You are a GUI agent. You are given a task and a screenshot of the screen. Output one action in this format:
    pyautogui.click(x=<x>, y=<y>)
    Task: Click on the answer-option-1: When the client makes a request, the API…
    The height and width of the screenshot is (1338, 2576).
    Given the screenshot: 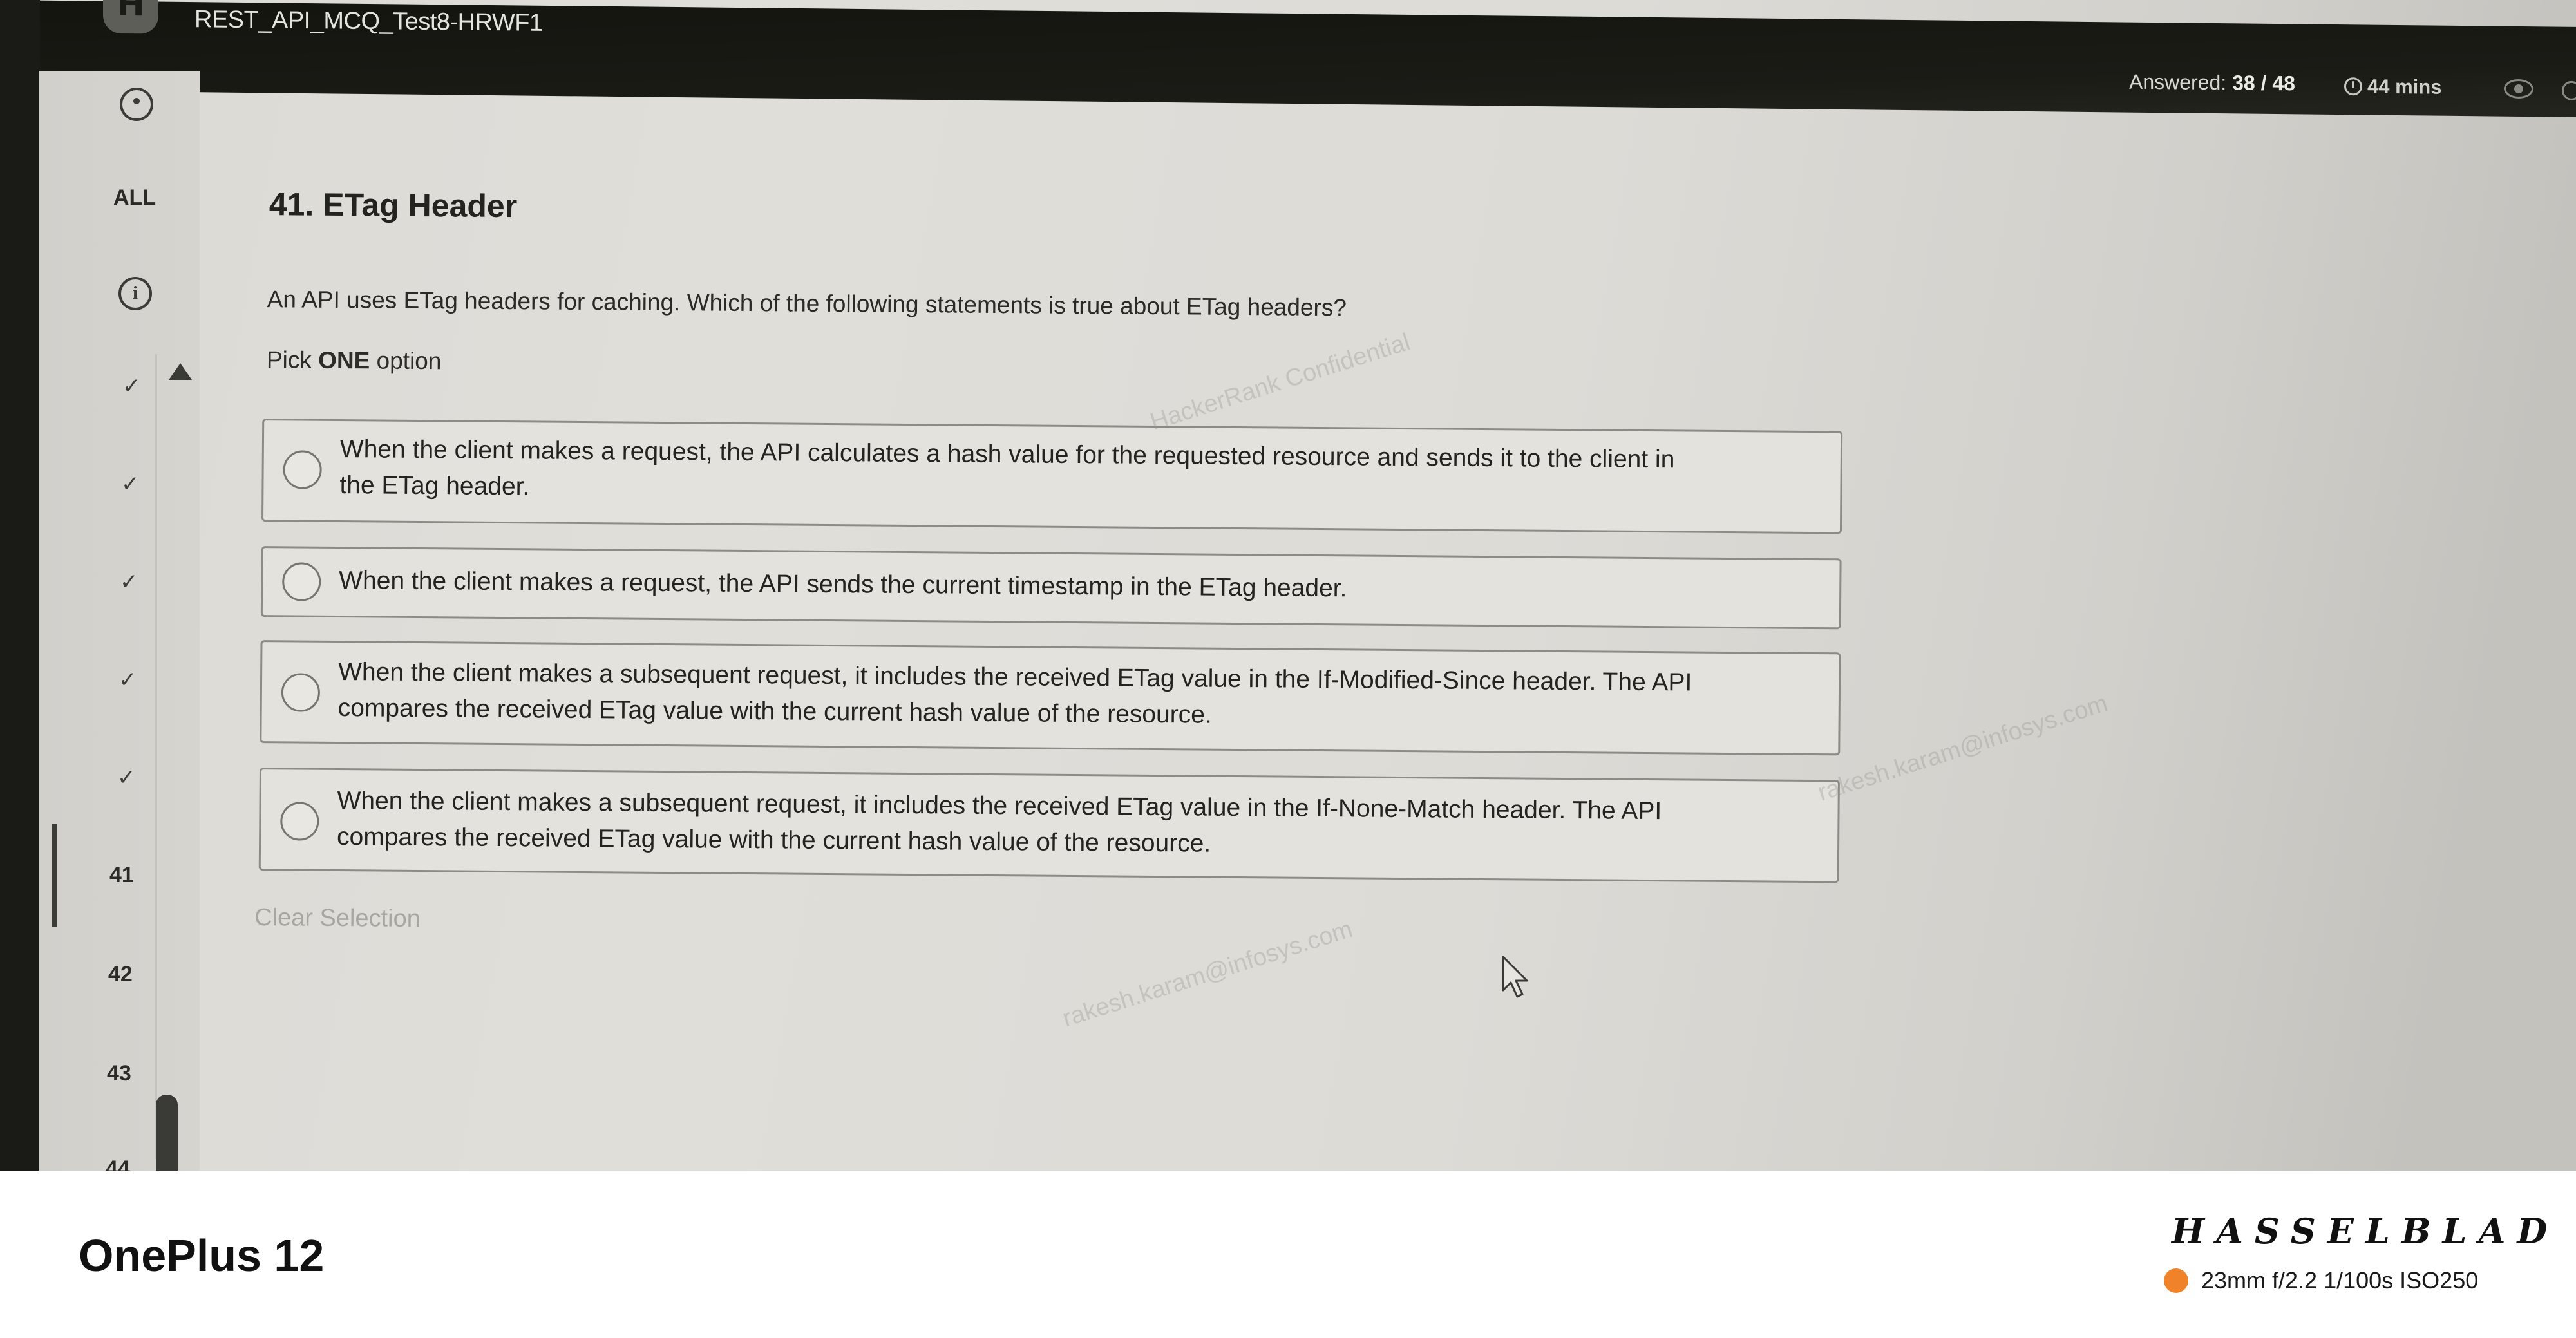 What is the action you would take?
    pyautogui.click(x=1052, y=476)
    